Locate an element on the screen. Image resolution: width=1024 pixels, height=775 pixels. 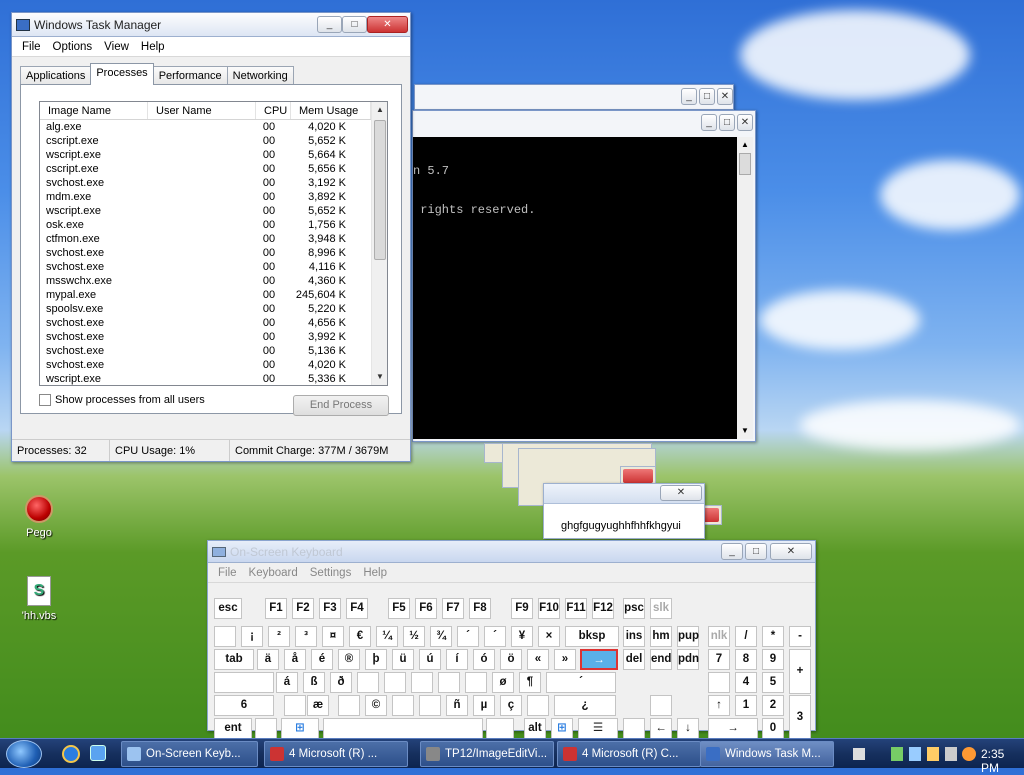
key: 6 is located at coordinates (244, 705).